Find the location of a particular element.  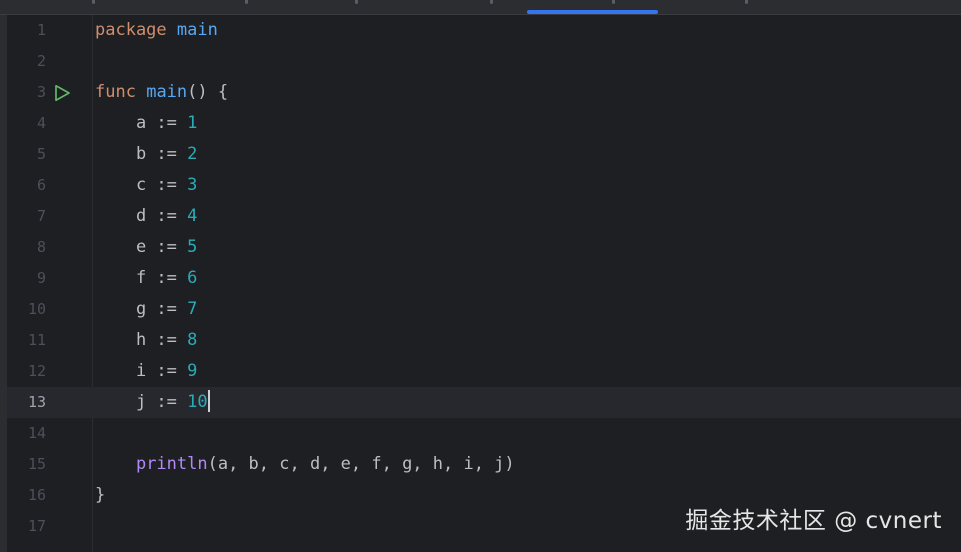

code-token: a := is located at coordinates (141, 123).